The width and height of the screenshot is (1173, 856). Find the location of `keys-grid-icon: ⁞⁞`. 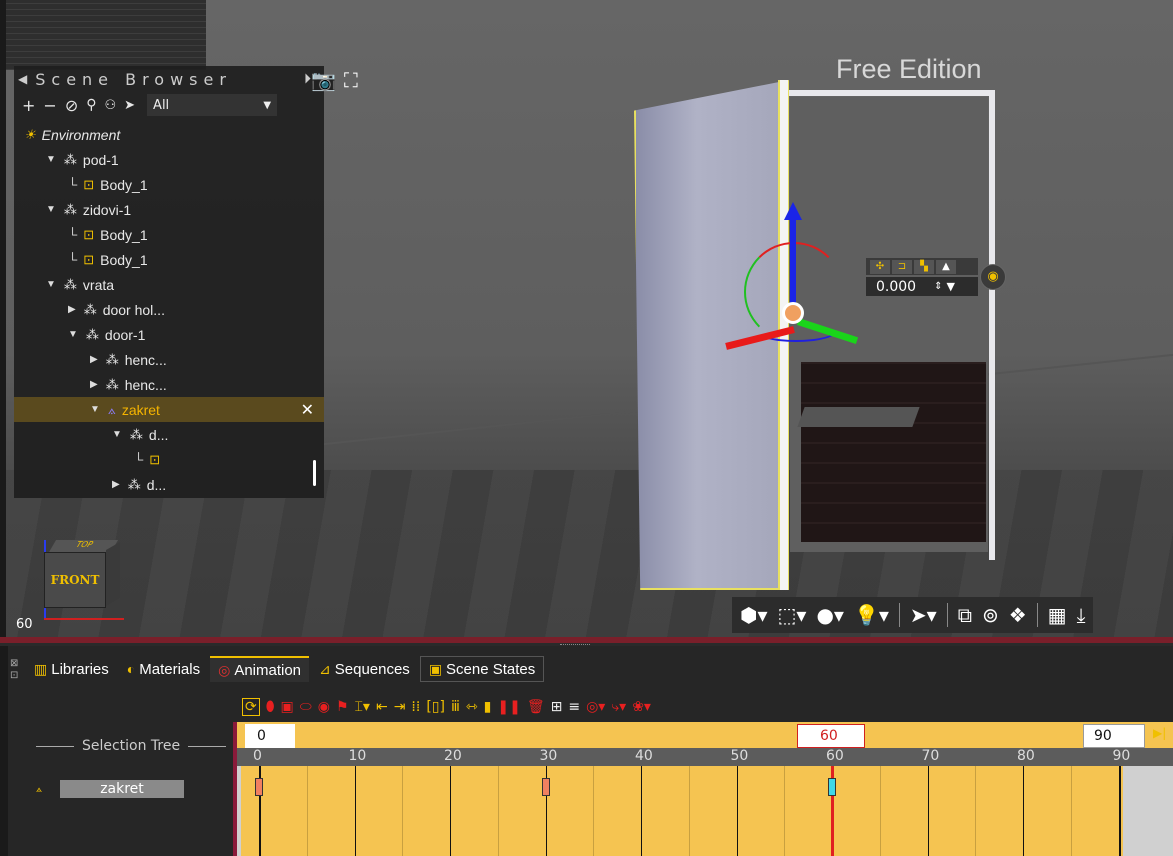

keys-grid-icon: ⁞⁞ is located at coordinates (415, 707).